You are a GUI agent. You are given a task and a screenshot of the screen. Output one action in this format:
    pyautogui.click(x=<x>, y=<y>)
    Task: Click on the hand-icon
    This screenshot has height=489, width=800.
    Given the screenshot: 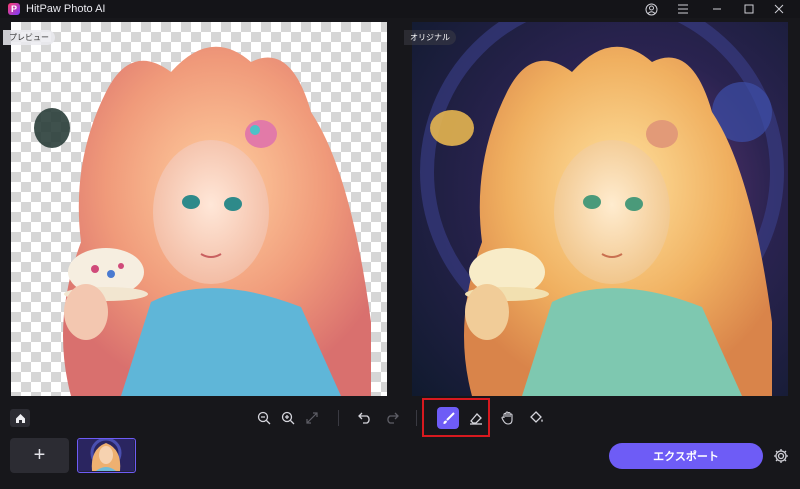 What is the action you would take?
    pyautogui.click(x=506, y=418)
    